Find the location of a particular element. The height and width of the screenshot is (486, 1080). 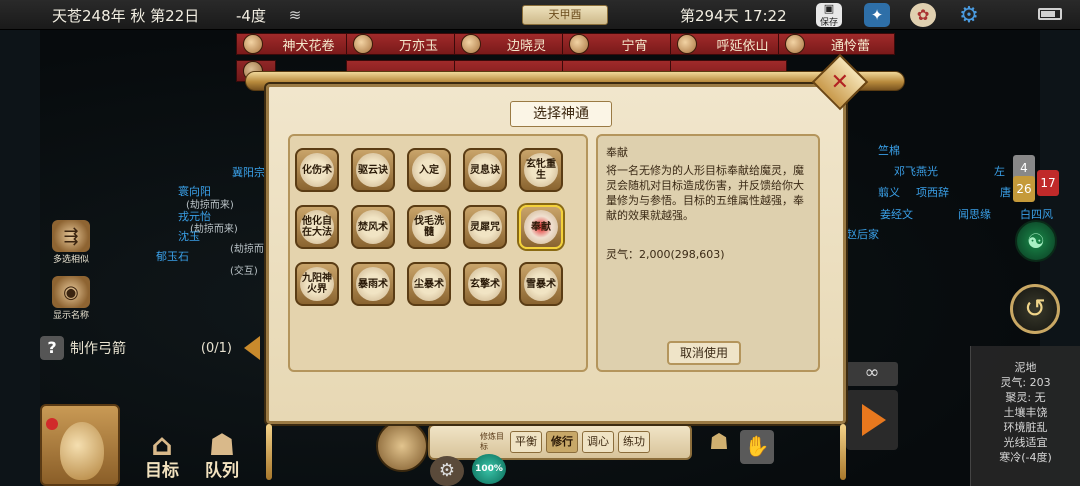

skill-label: 入定 is located at coordinates (429, 170).